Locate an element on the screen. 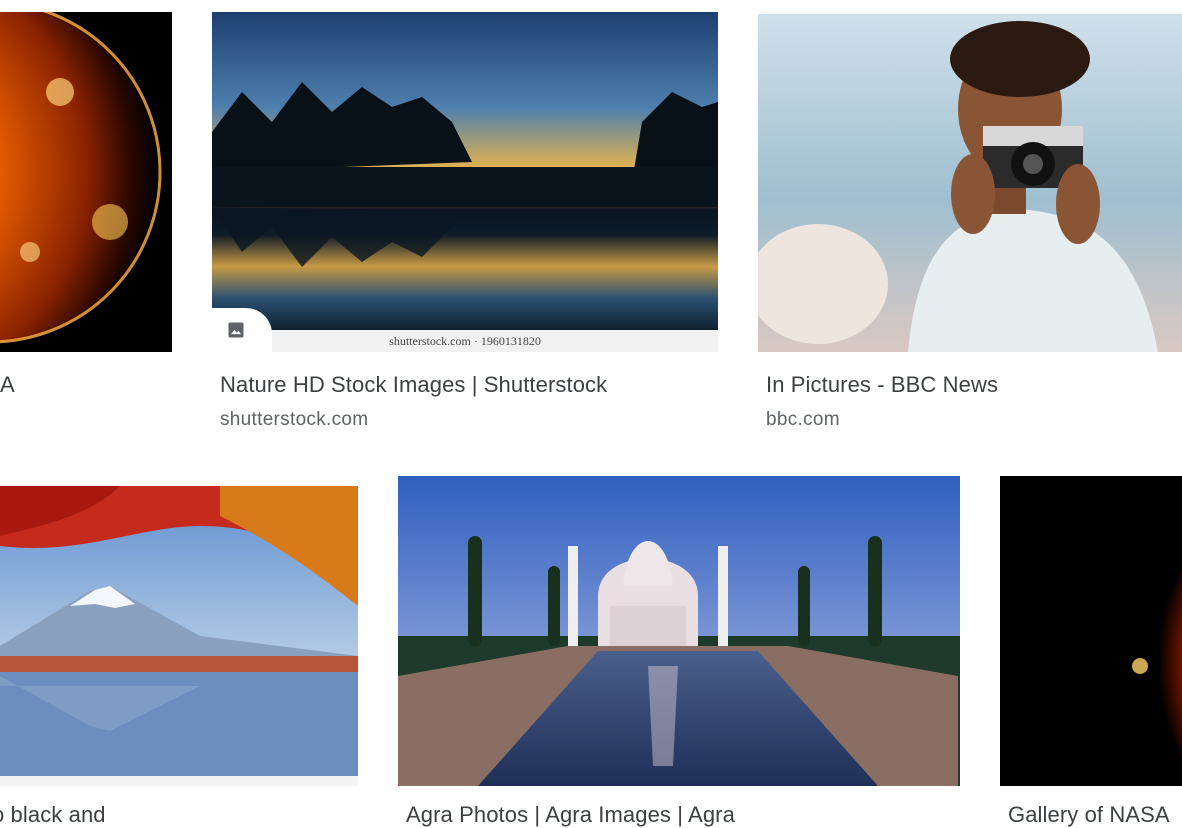 This screenshot has height=828, width=1182. mount-fuji-image is located at coordinates (179, 636).